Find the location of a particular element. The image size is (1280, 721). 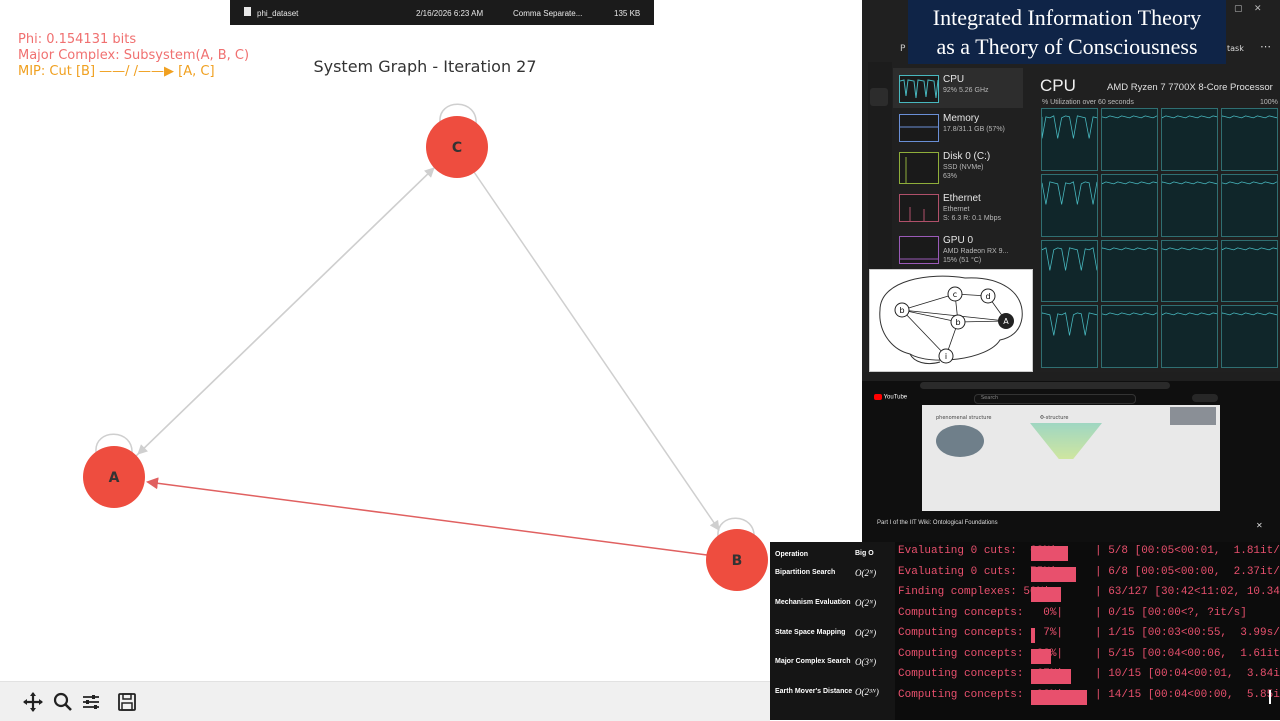

progress-stats: | 1/15 [00:03<00:55, 3.99s/it] is located at coordinates (1187, 633).